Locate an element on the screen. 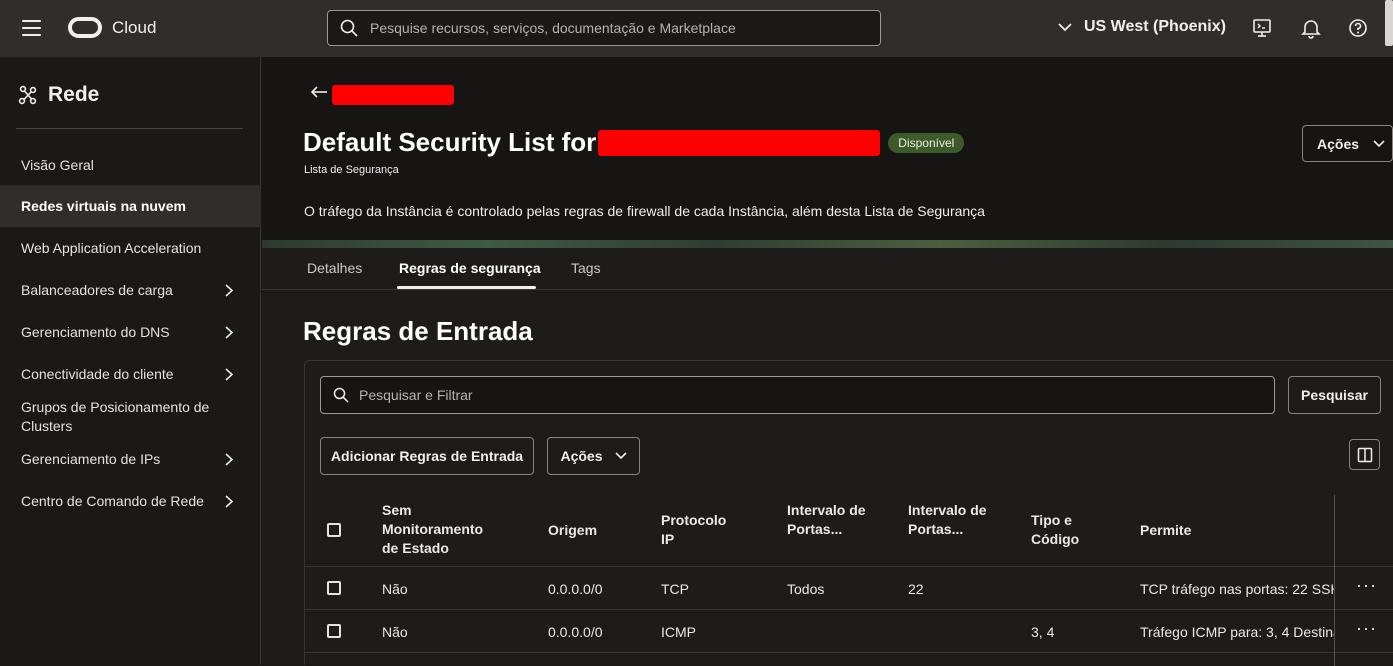 This screenshot has height=666, width=1393. add-ingress-rules-button: Adicionar Regras de Entrada is located at coordinates (427, 456).